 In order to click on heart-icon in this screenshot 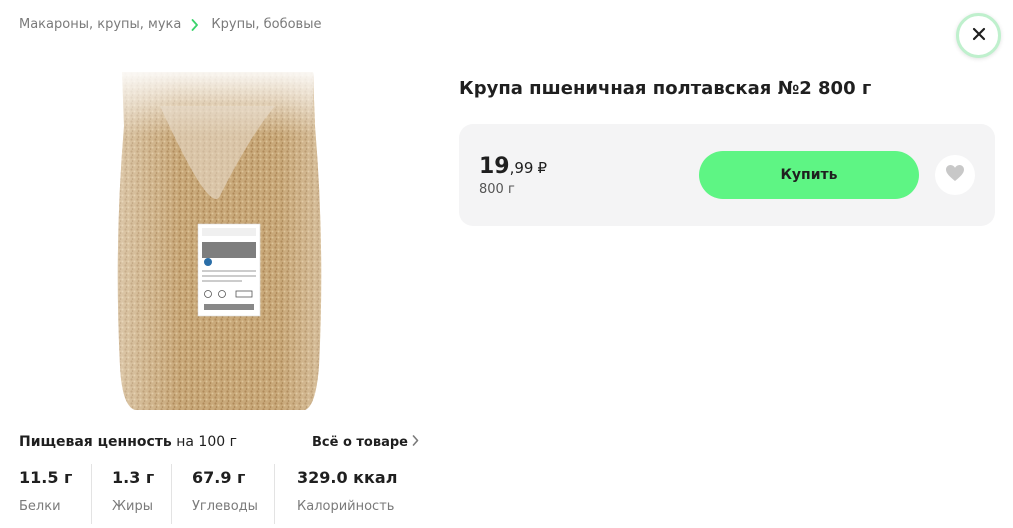, I will do `click(955, 175)`.